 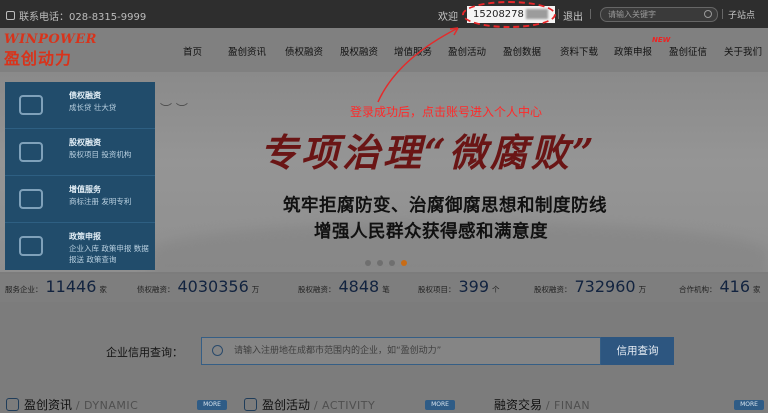 What do you see at coordinates (109, 254) in the screenshot?
I see `service-subtitle: 企业入库 政策申报 数据报送 政策查询` at bounding box center [109, 254].